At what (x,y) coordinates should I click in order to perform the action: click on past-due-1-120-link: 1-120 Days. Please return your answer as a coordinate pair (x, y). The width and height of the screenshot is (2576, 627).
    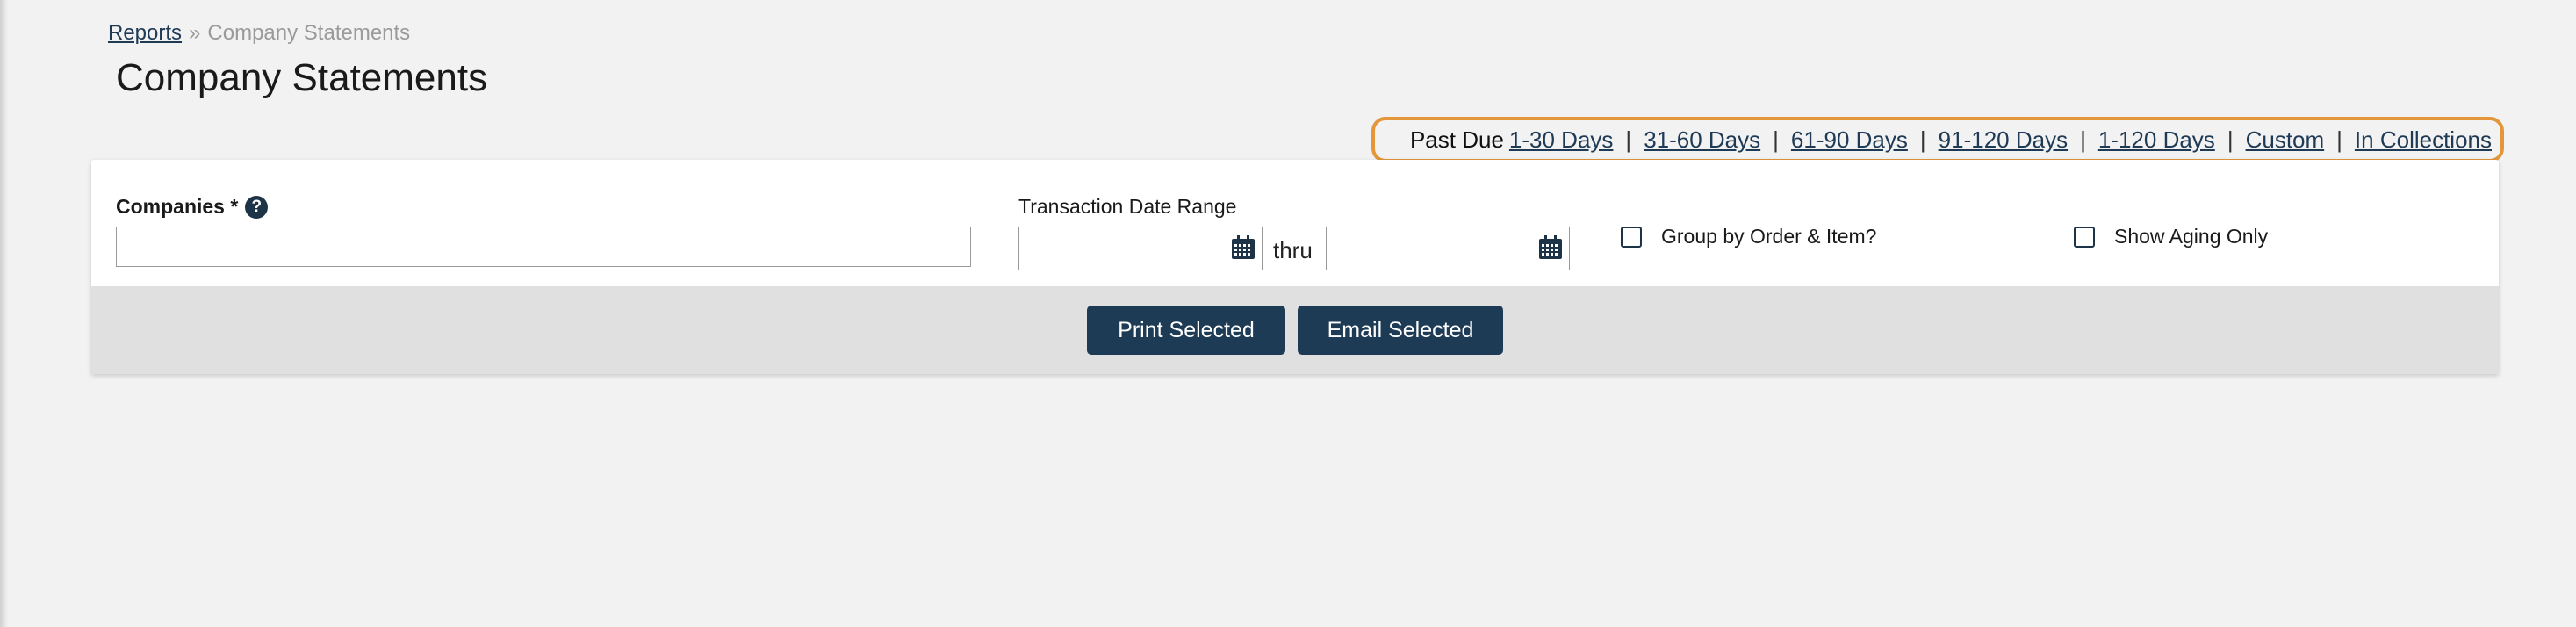
    Looking at the image, I should click on (2156, 140).